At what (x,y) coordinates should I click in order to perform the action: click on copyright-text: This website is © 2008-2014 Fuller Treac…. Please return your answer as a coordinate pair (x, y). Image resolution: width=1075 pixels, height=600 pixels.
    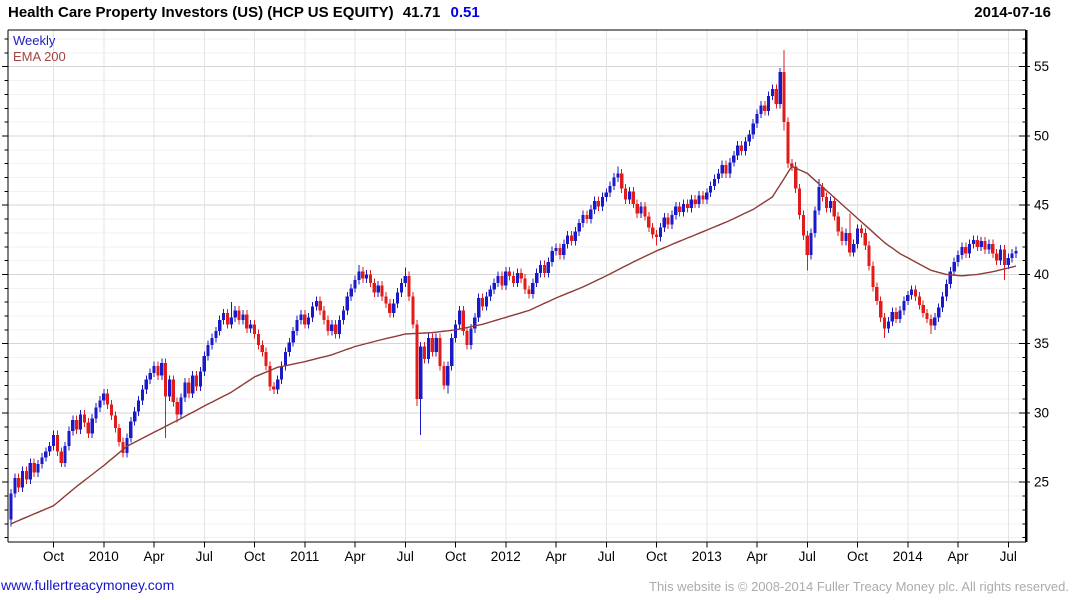
    Looking at the image, I should click on (859, 586).